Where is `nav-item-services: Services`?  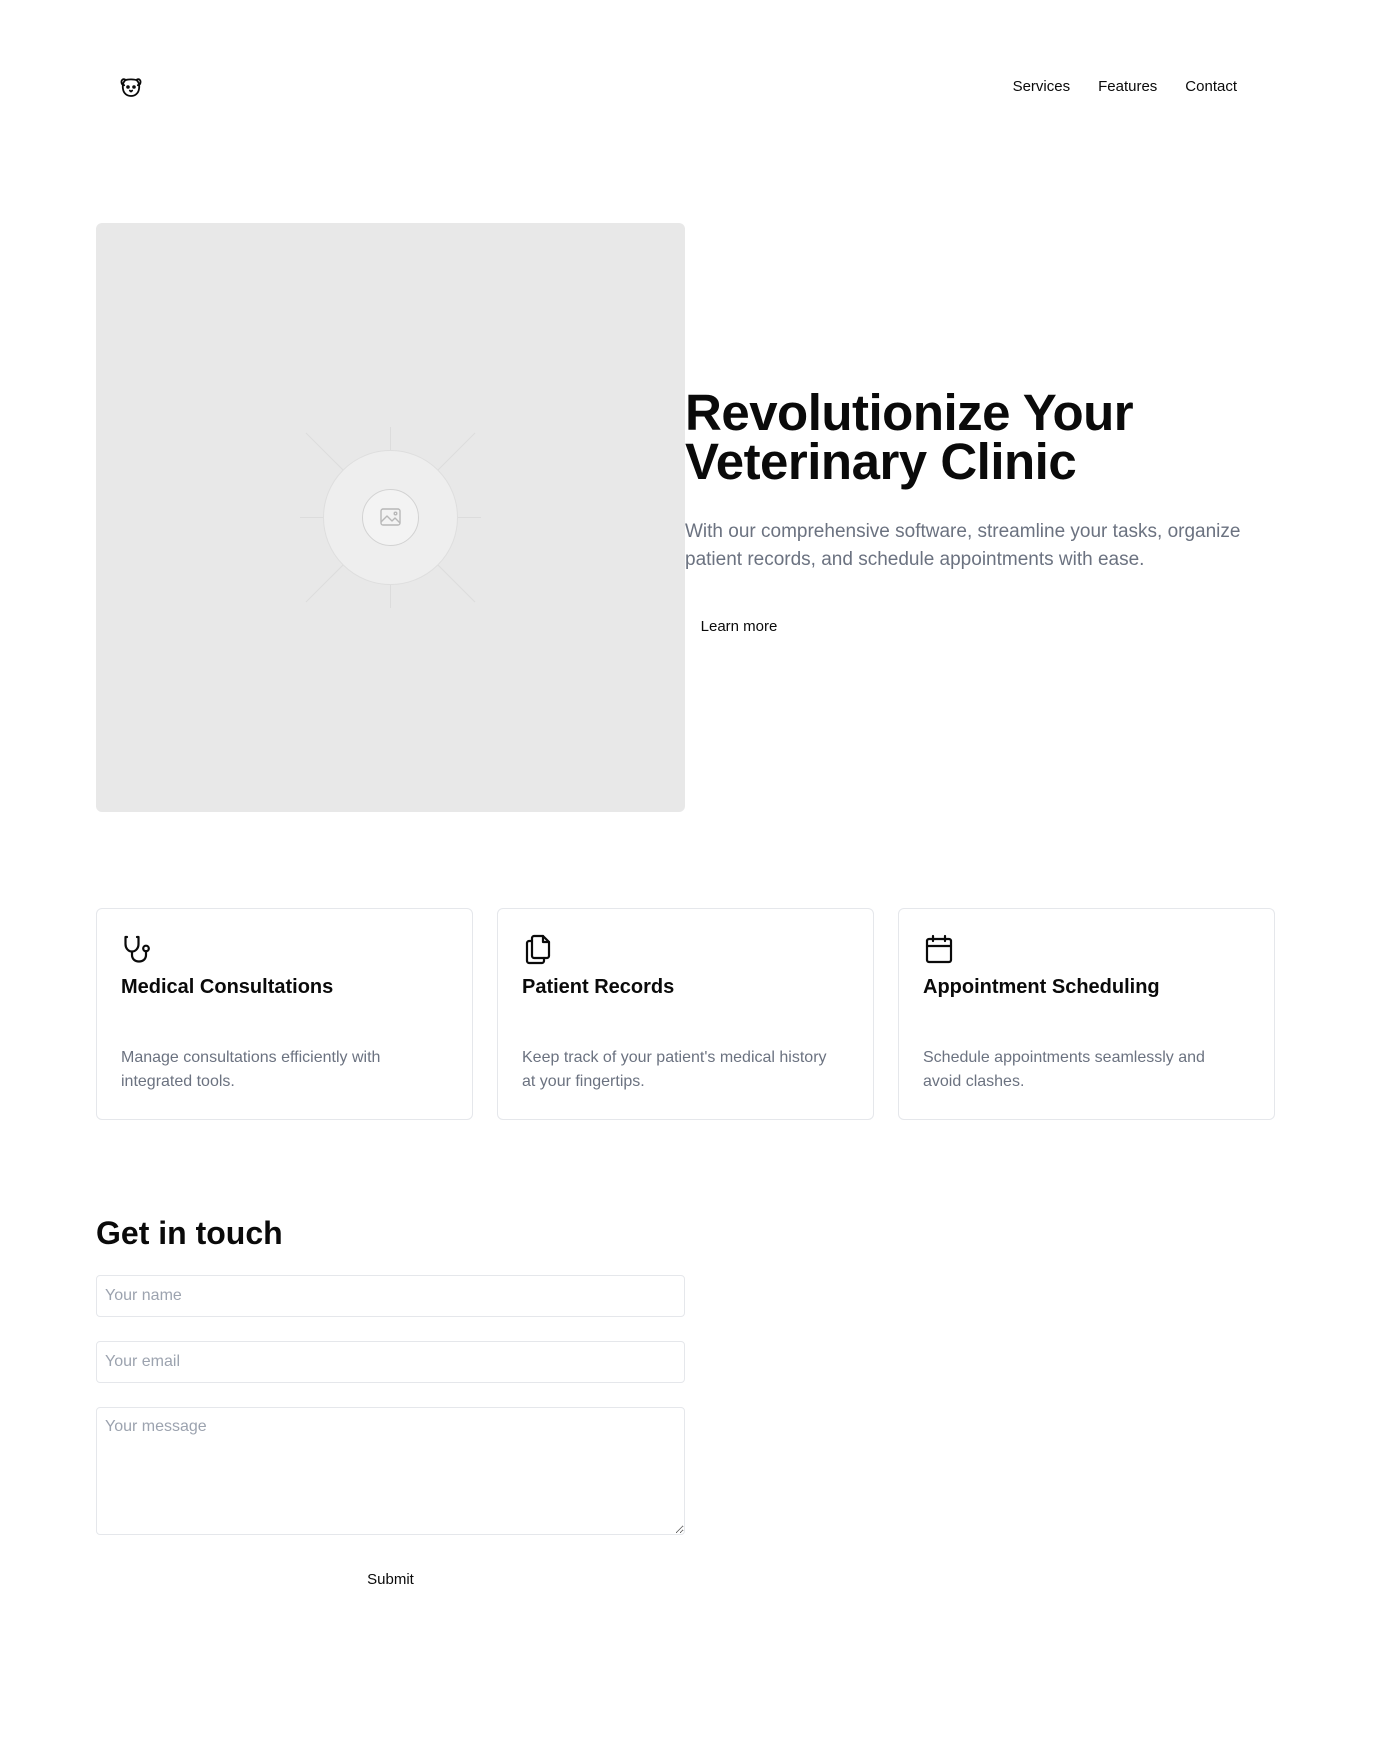
nav-item-services: Services is located at coordinates (1042, 87).